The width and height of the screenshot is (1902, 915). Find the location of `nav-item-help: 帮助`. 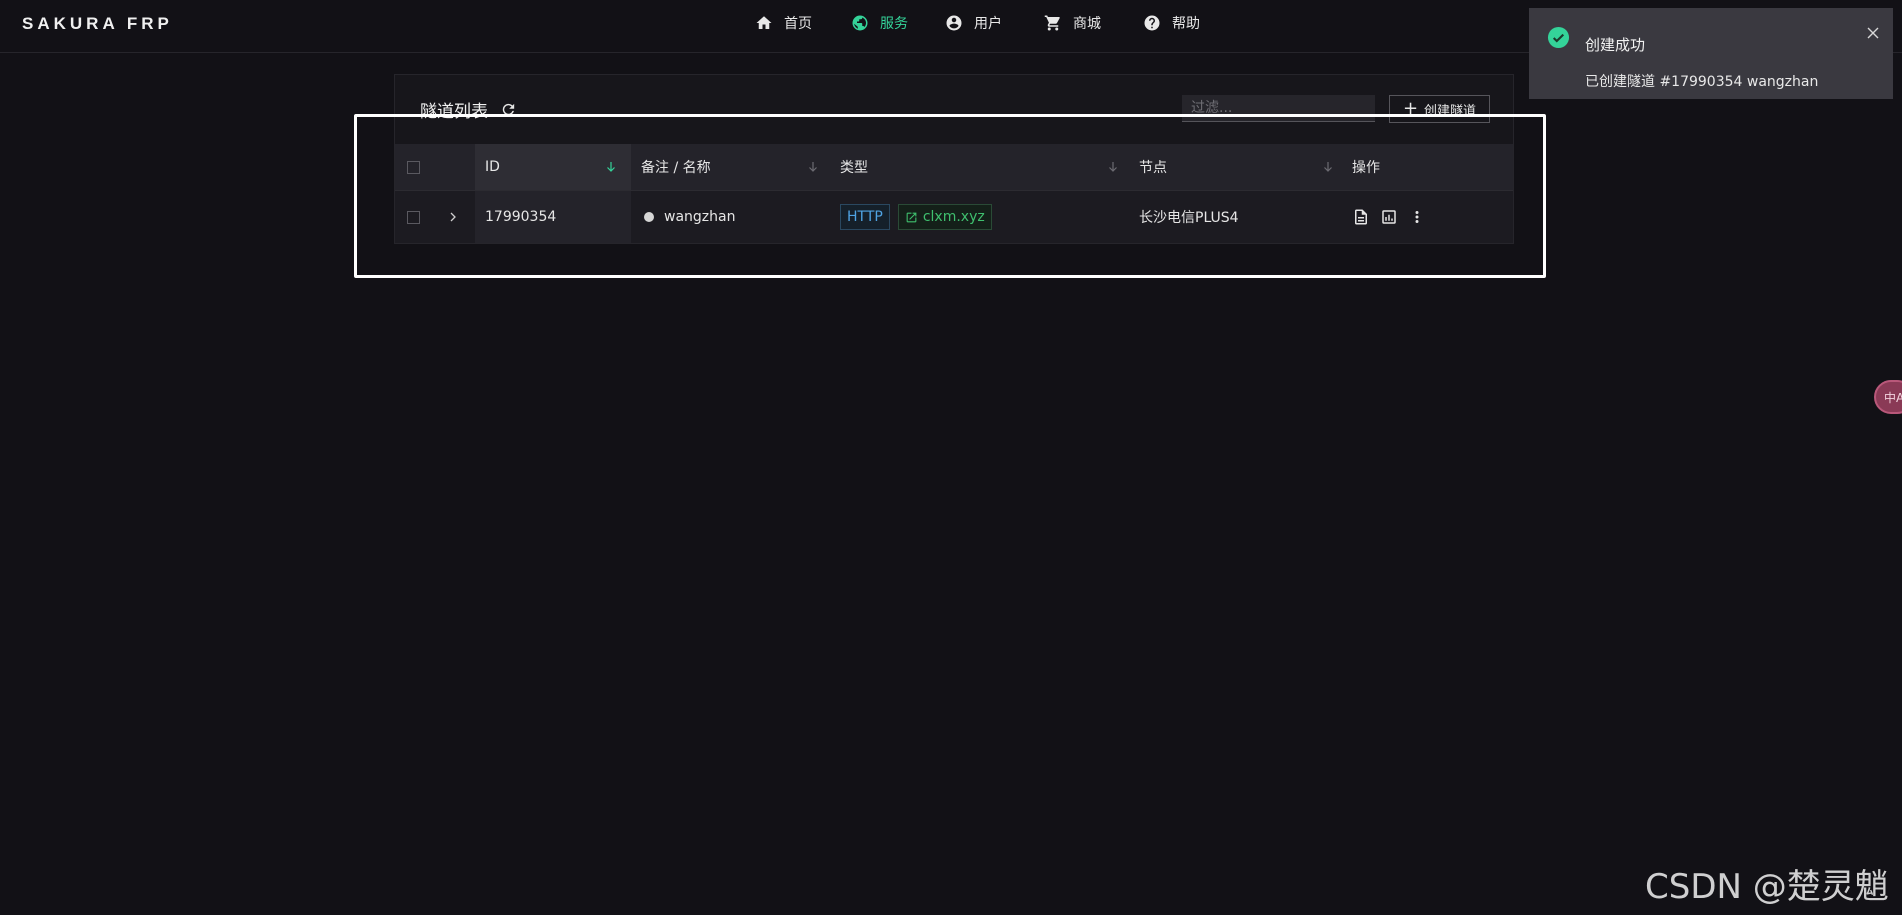

nav-item-help: 帮助 is located at coordinates (1171, 23).